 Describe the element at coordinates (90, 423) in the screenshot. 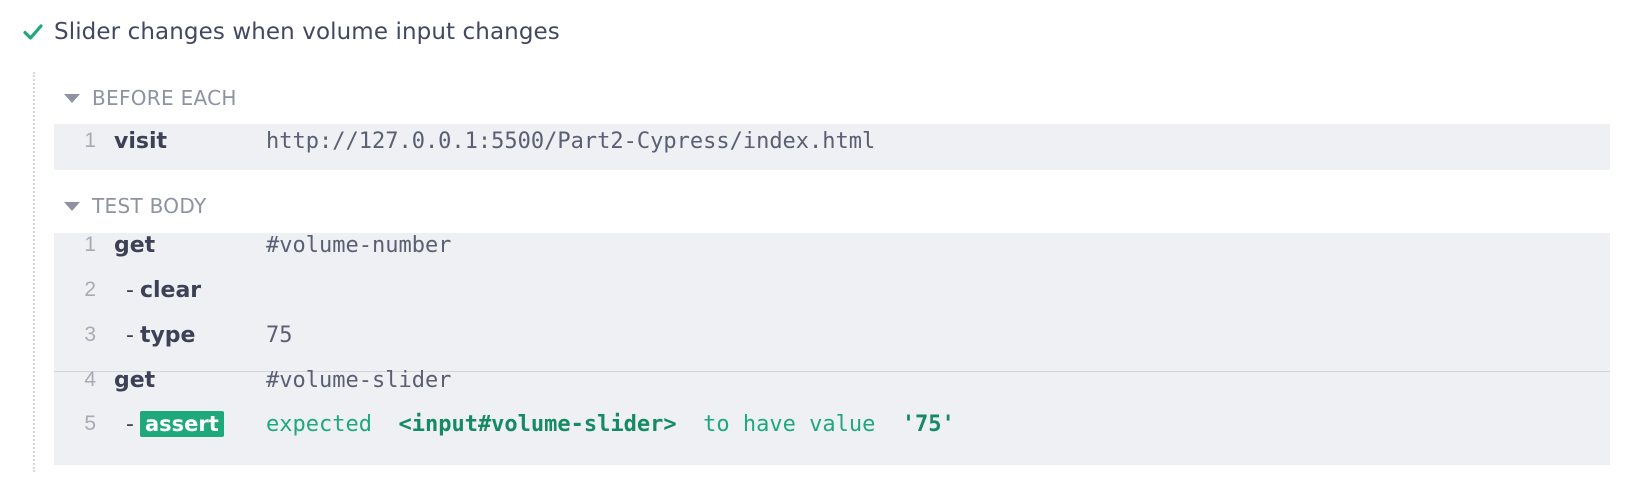

I see `command-number: 5` at that location.